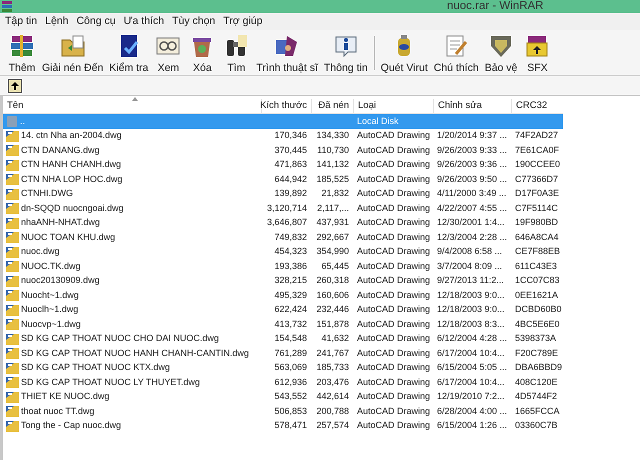 This screenshot has height=460, width=640. What do you see at coordinates (72, 53) in the screenshot?
I see `toolbar-button: Giải nén Đến` at bounding box center [72, 53].